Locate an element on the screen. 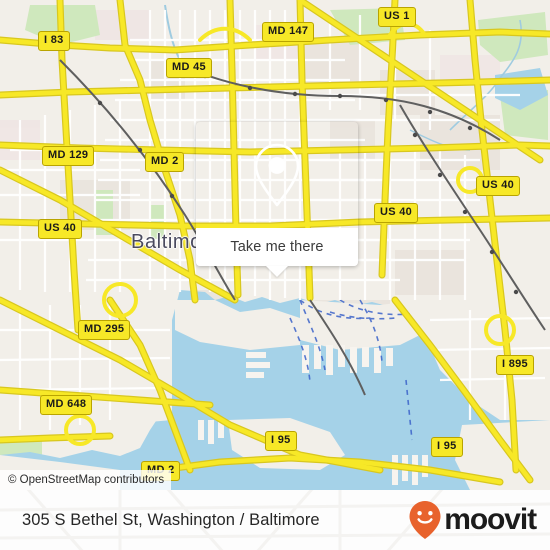  road-shield: MD 2 is located at coordinates (165, 162).